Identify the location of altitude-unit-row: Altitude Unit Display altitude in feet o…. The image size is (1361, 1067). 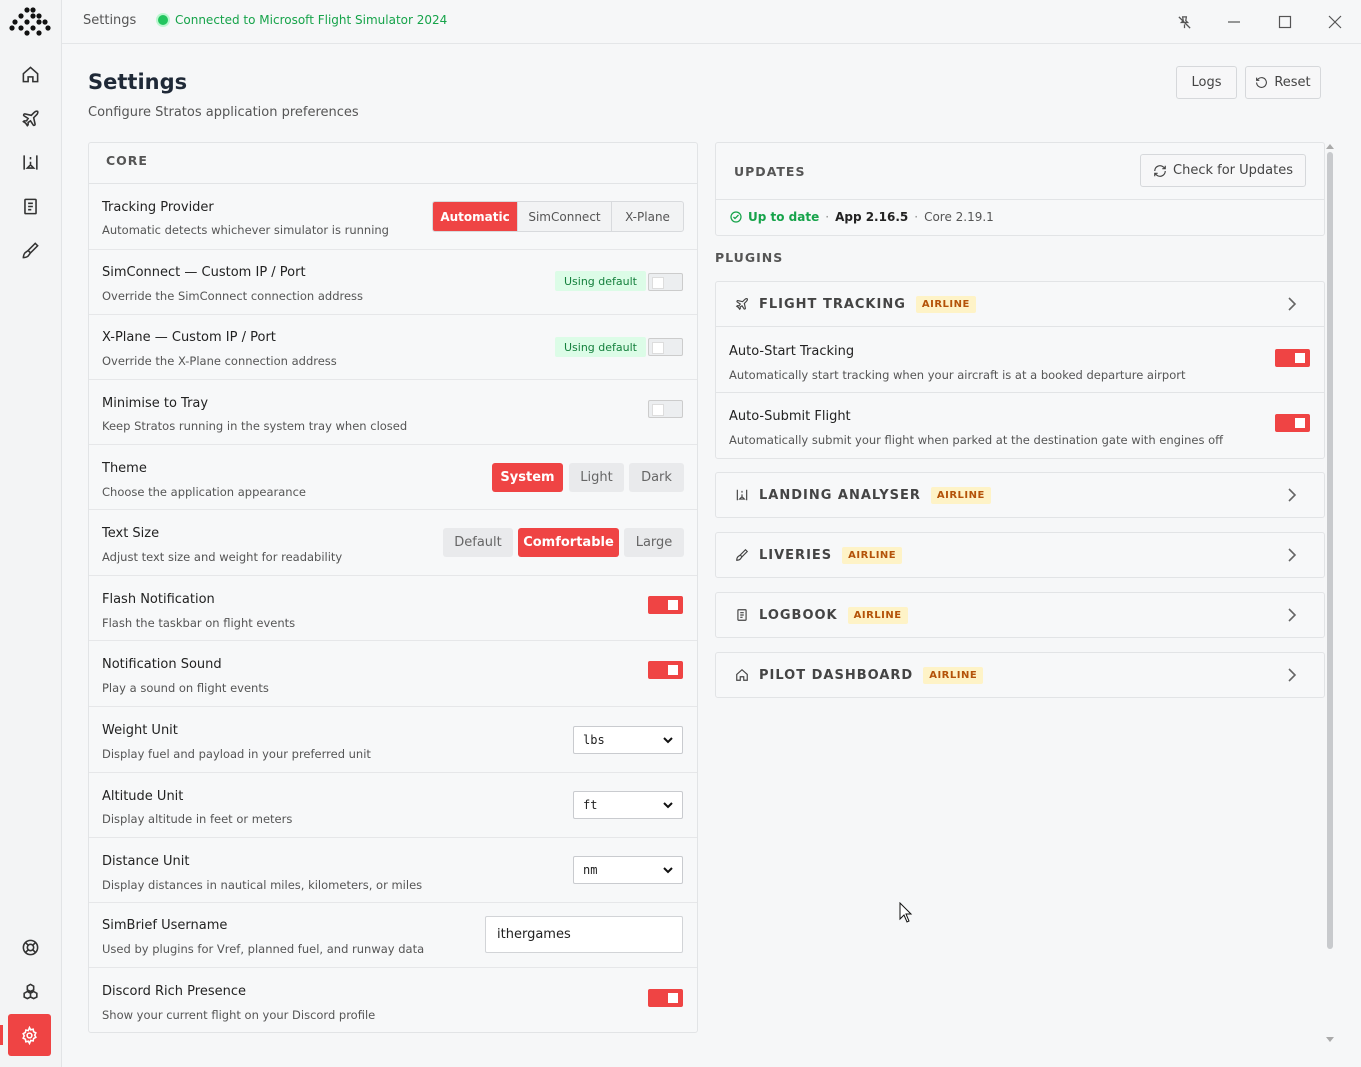
(393, 805).